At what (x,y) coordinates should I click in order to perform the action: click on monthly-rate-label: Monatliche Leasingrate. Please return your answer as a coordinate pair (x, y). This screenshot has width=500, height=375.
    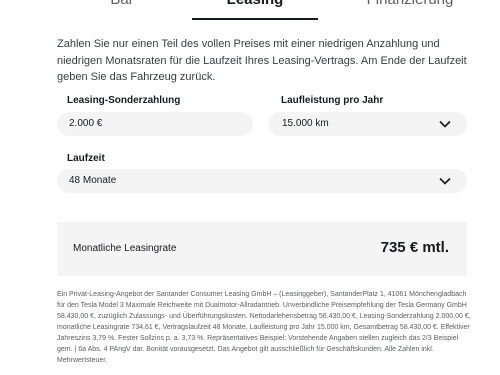
    Looking at the image, I should click on (125, 248).